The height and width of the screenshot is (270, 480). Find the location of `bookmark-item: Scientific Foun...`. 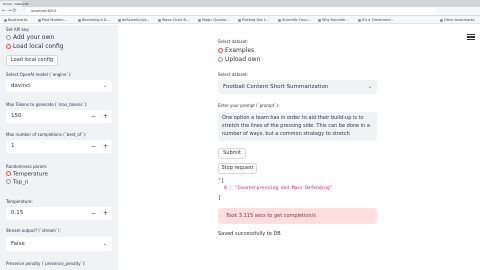

bookmark-item: Scientific Foun... is located at coordinates (294, 20).